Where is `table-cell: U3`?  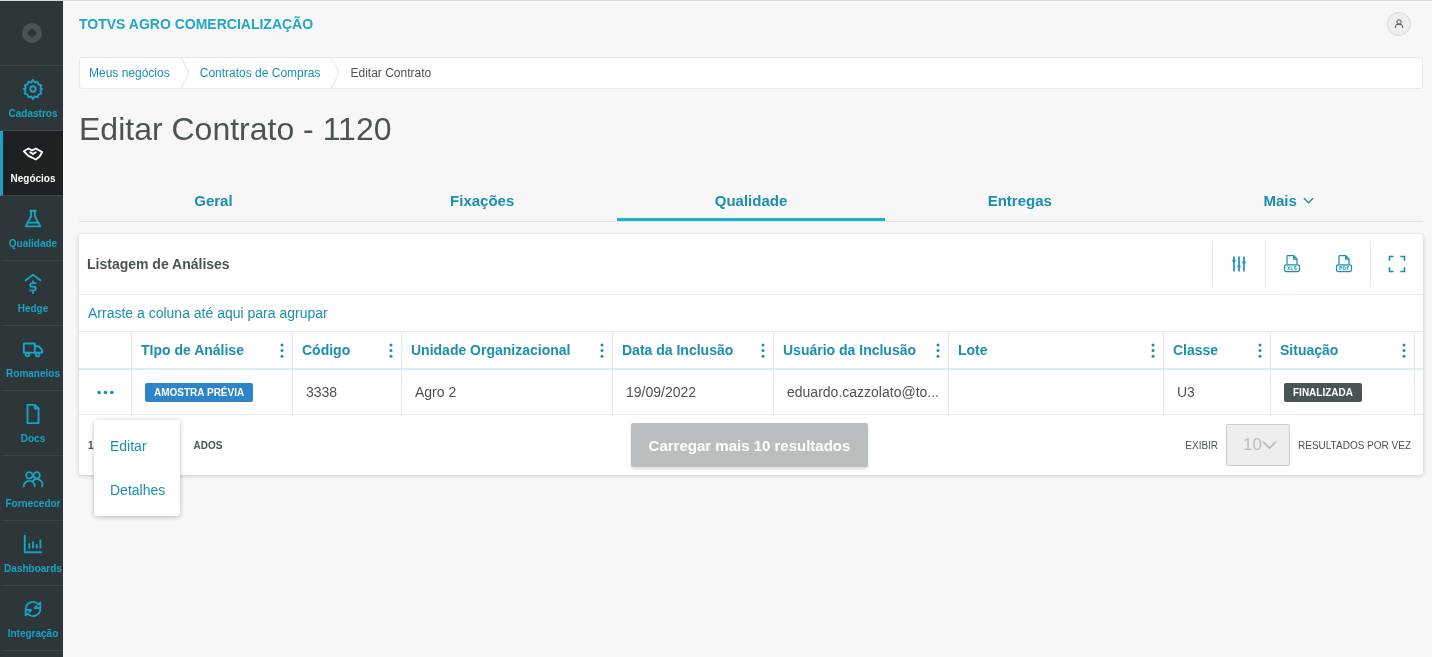
table-cell: U3 is located at coordinates (1186, 392).